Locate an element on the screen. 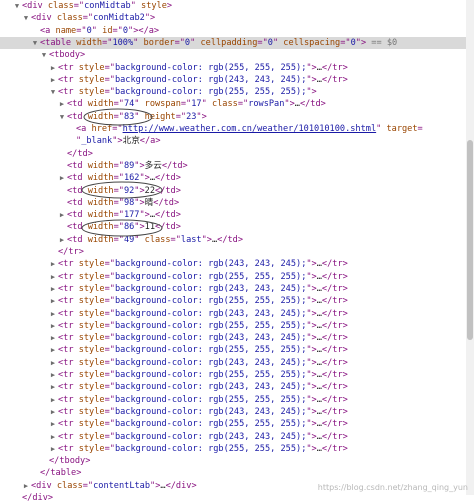  dom-node-row: </td> is located at coordinates (233, 154).